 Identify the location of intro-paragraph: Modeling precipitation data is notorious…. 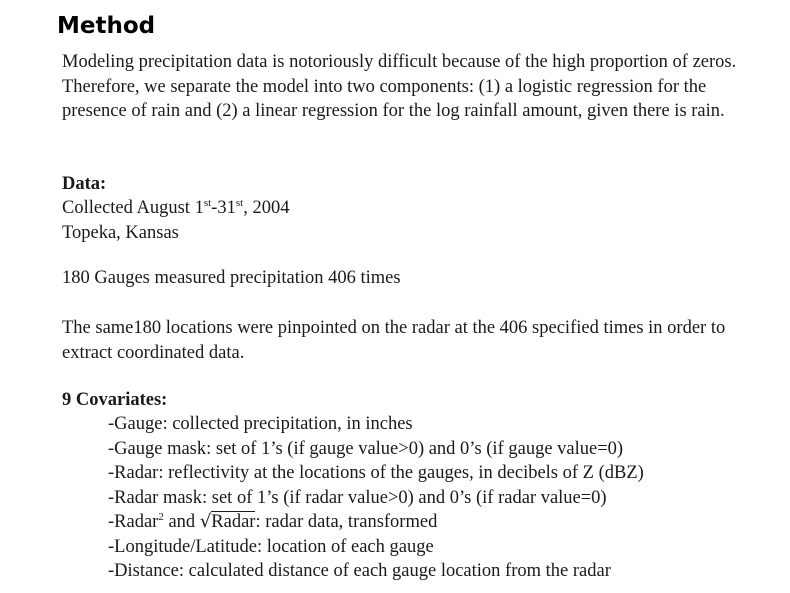
(399, 86).